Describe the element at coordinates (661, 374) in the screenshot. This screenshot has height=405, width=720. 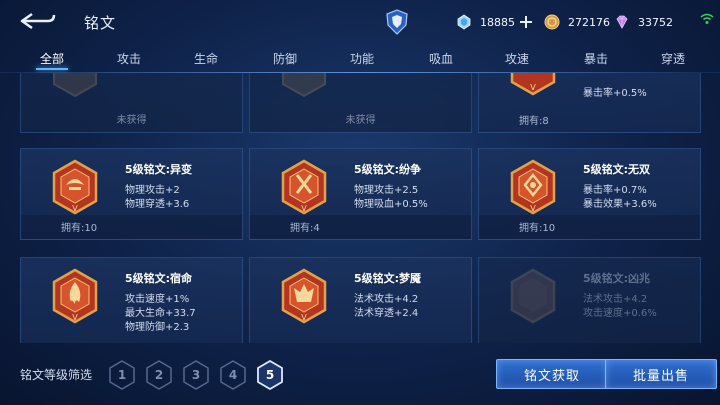
I see `batch-sell-button: 批量出售` at that location.